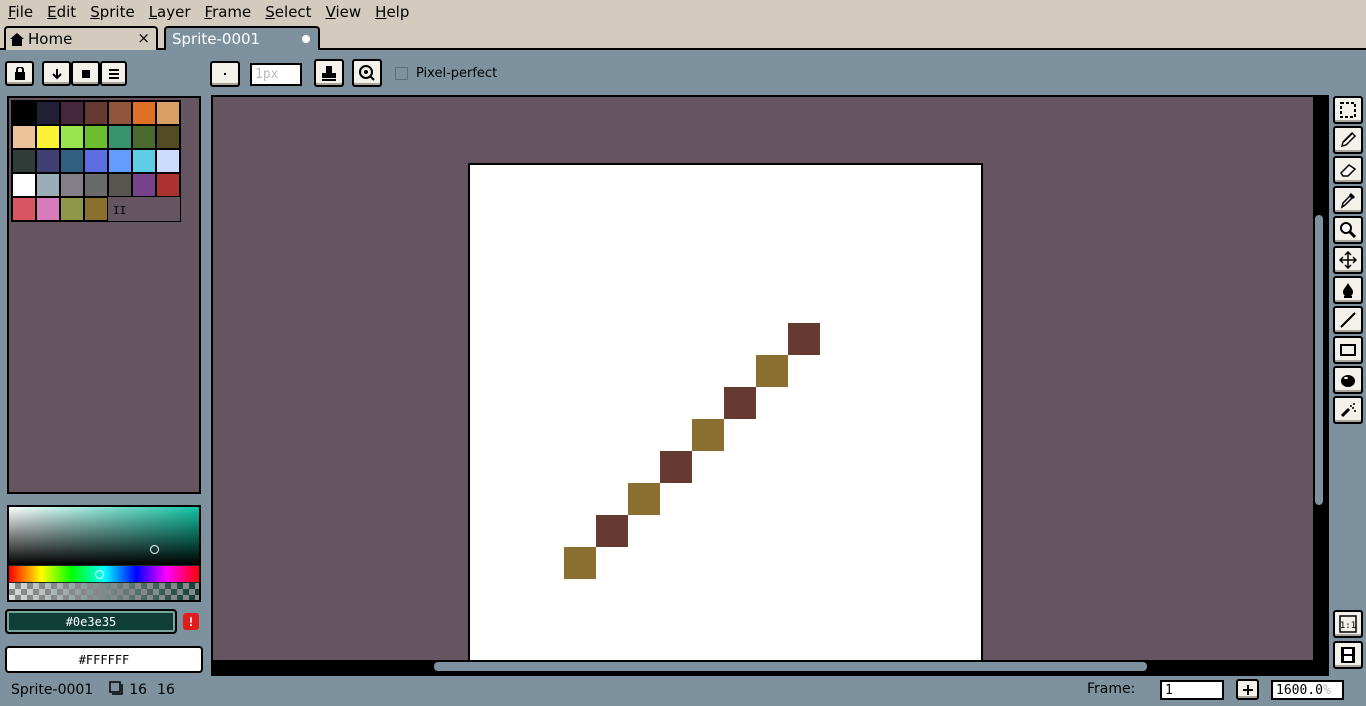 Image resolution: width=1366 pixels, height=706 pixels. Describe the element at coordinates (344, 12) in the screenshot. I see `menu-view: View` at that location.